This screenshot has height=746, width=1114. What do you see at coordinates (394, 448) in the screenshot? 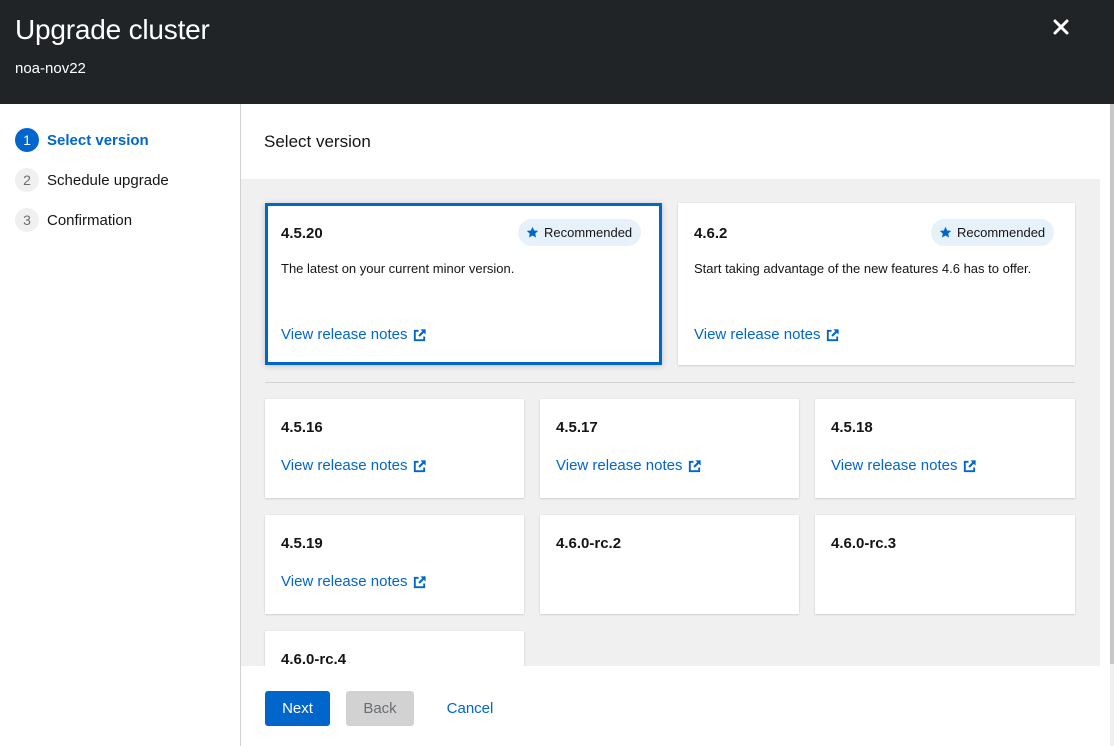
I see `version-card-4-5-16: 4.5.16 View release notes` at bounding box center [394, 448].